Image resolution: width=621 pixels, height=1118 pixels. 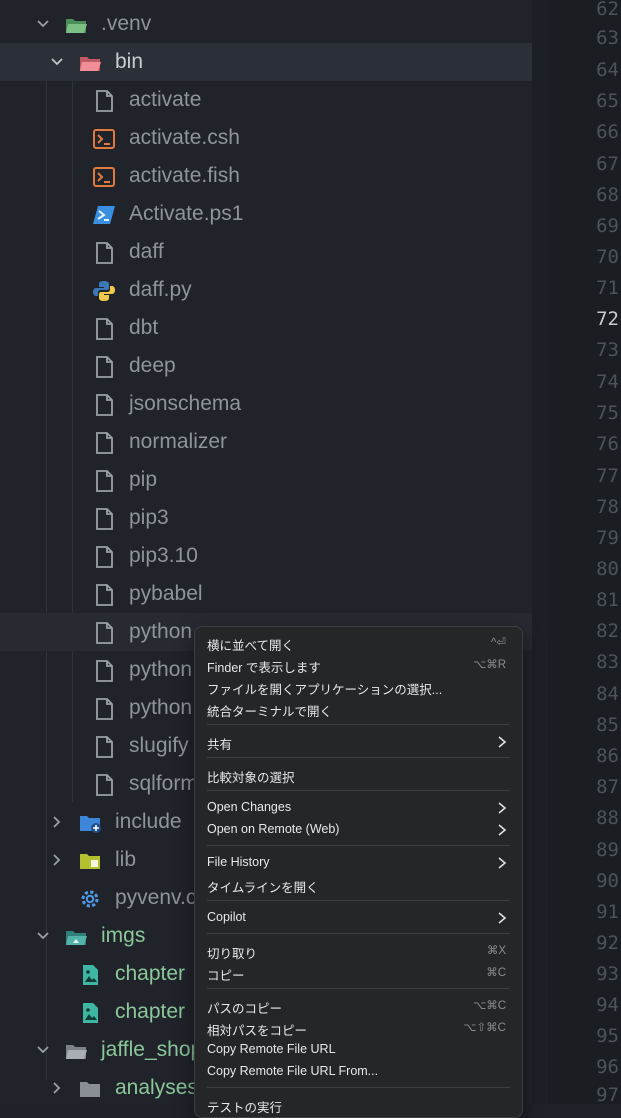 What do you see at coordinates (245, 1009) in the screenshot?
I see `menu-item-label: パスのコピー` at bounding box center [245, 1009].